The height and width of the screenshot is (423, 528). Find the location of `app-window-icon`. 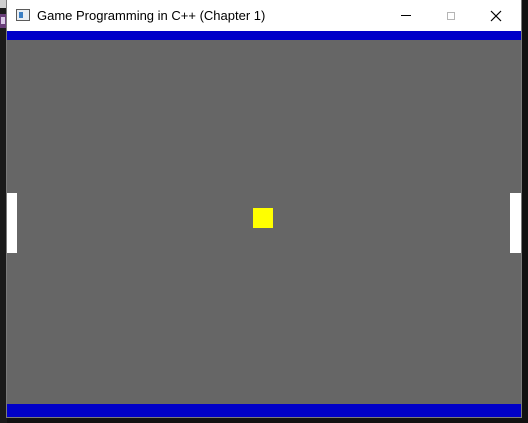

app-window-icon is located at coordinates (23, 15).